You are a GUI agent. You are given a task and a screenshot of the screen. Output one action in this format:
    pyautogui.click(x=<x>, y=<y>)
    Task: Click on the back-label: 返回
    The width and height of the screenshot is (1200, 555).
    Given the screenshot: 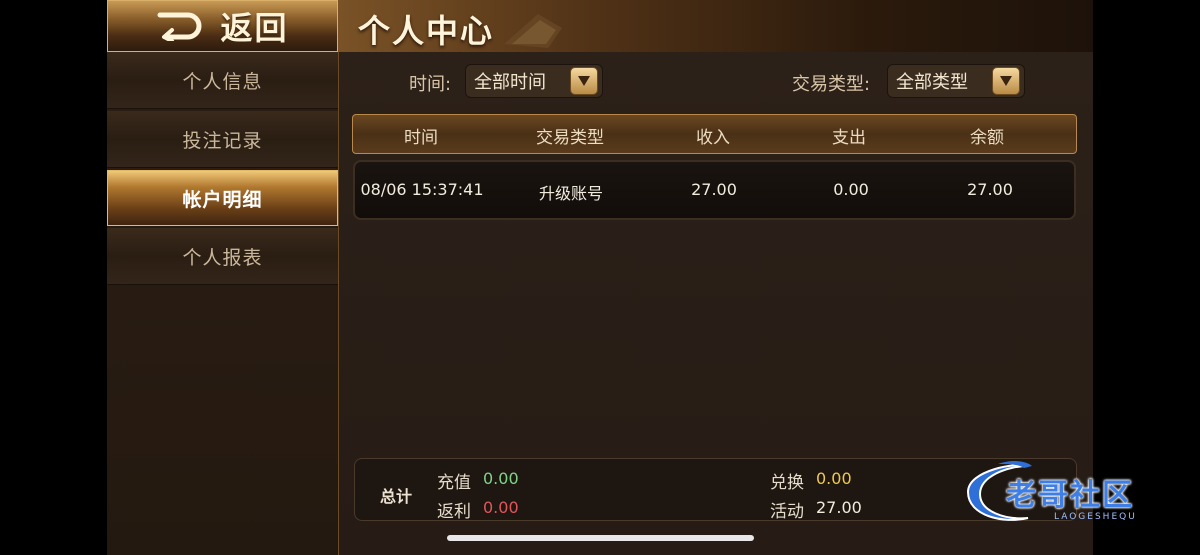 What is the action you would take?
    pyautogui.click(x=254, y=28)
    